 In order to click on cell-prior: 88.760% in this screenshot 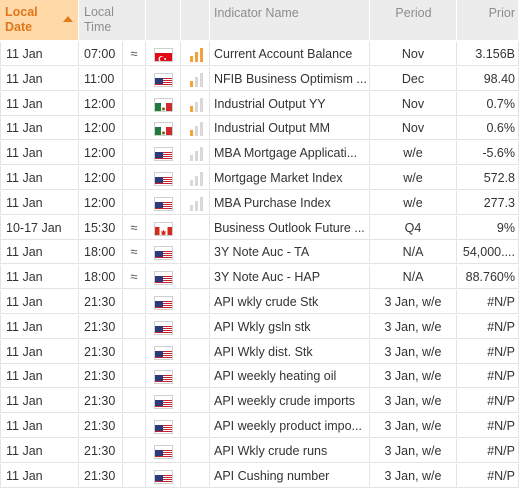, I will do `click(488, 277)`.